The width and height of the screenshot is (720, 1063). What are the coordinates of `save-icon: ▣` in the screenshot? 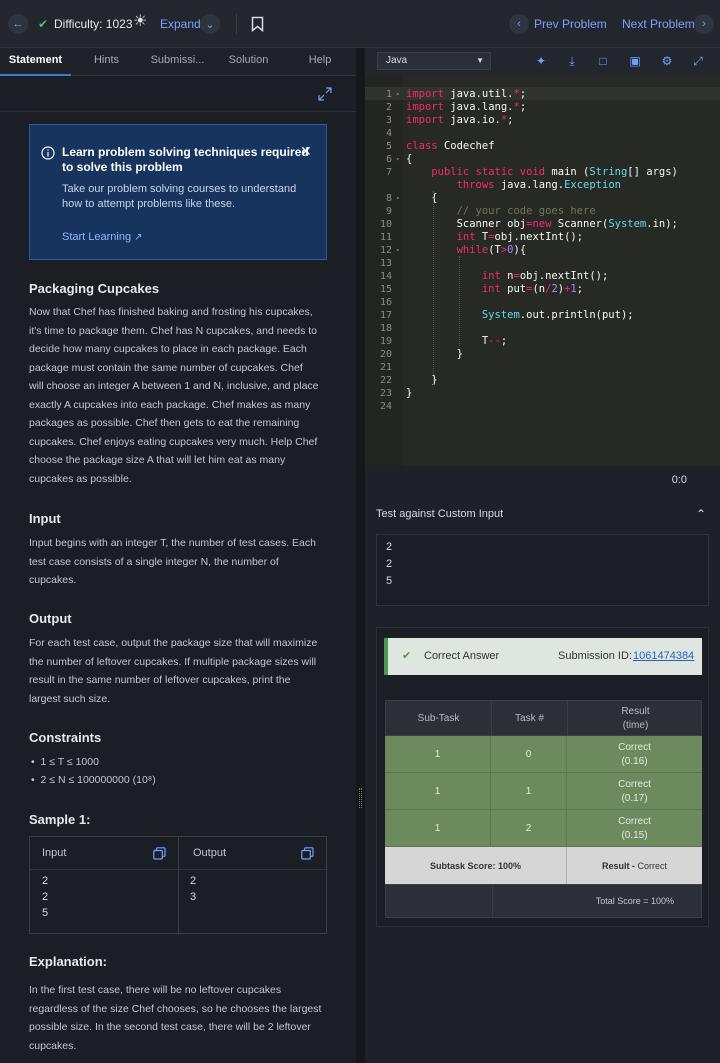 It's located at (635, 61).